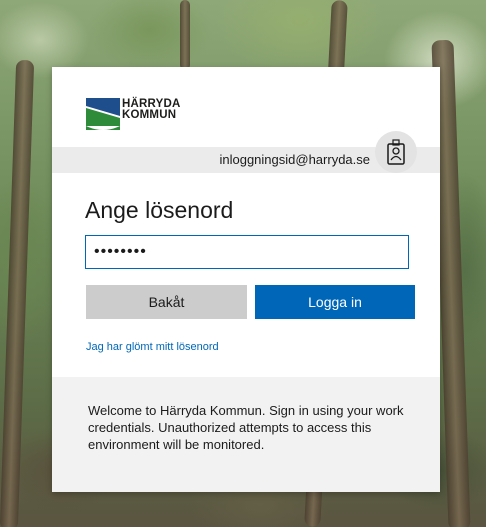 The width and height of the screenshot is (486, 527). What do you see at coordinates (396, 152) in the screenshot?
I see `id-badge-icon` at bounding box center [396, 152].